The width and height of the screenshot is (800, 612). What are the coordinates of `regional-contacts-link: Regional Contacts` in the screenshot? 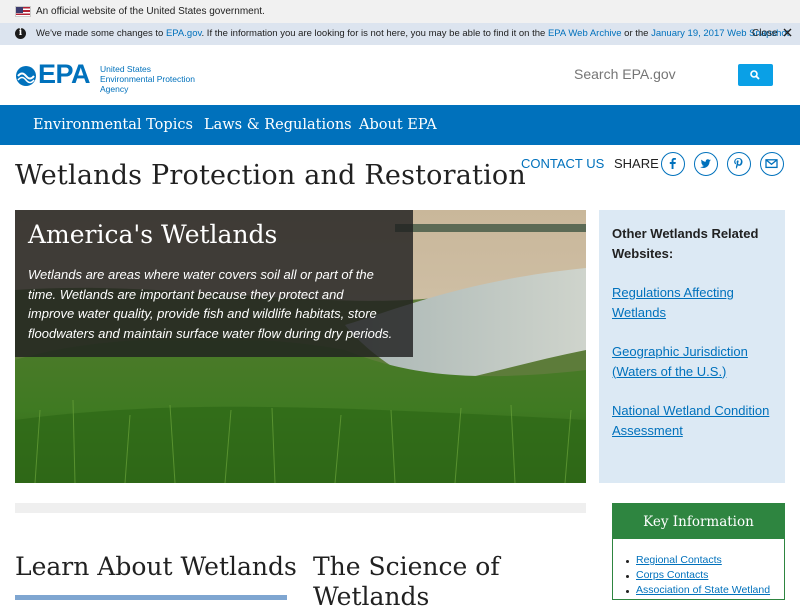 It's located at (679, 560).